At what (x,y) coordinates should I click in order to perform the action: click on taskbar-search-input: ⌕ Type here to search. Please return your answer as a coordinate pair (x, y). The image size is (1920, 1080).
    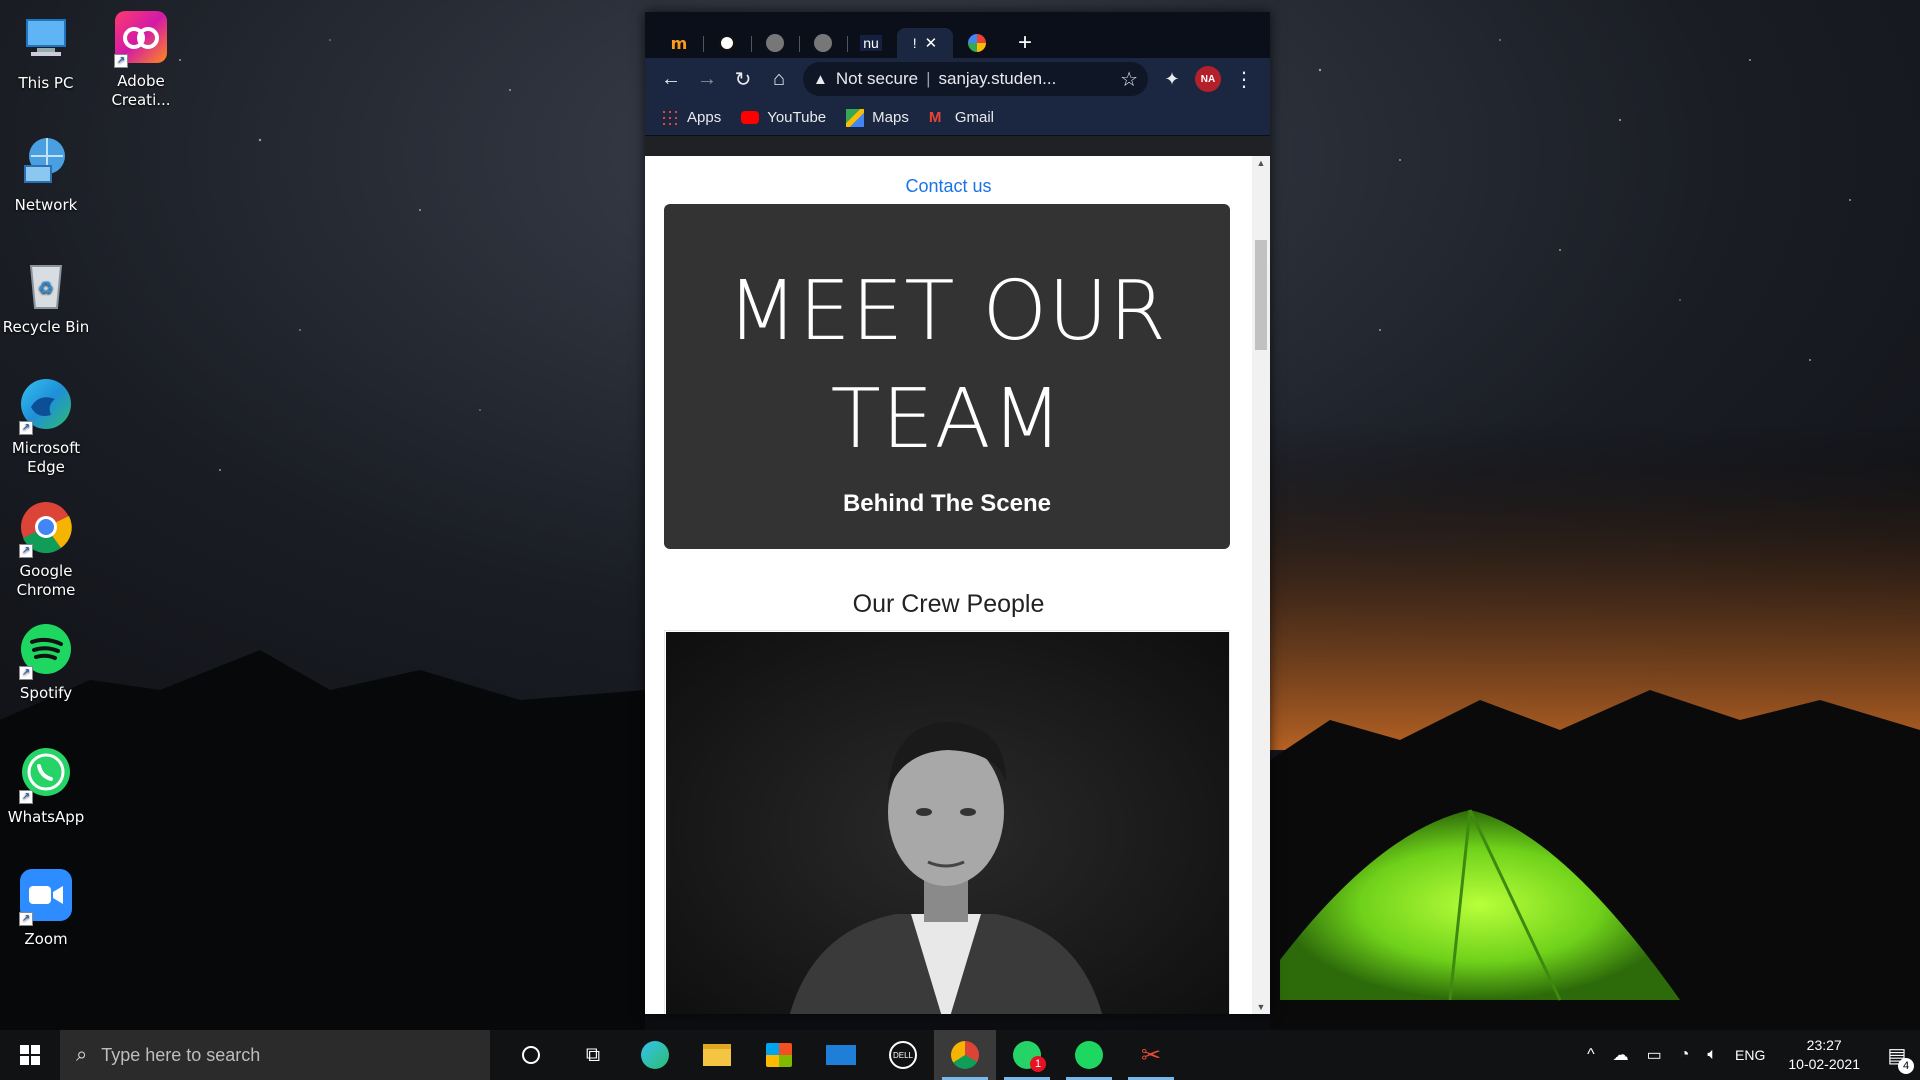
    Looking at the image, I should click on (275, 1055).